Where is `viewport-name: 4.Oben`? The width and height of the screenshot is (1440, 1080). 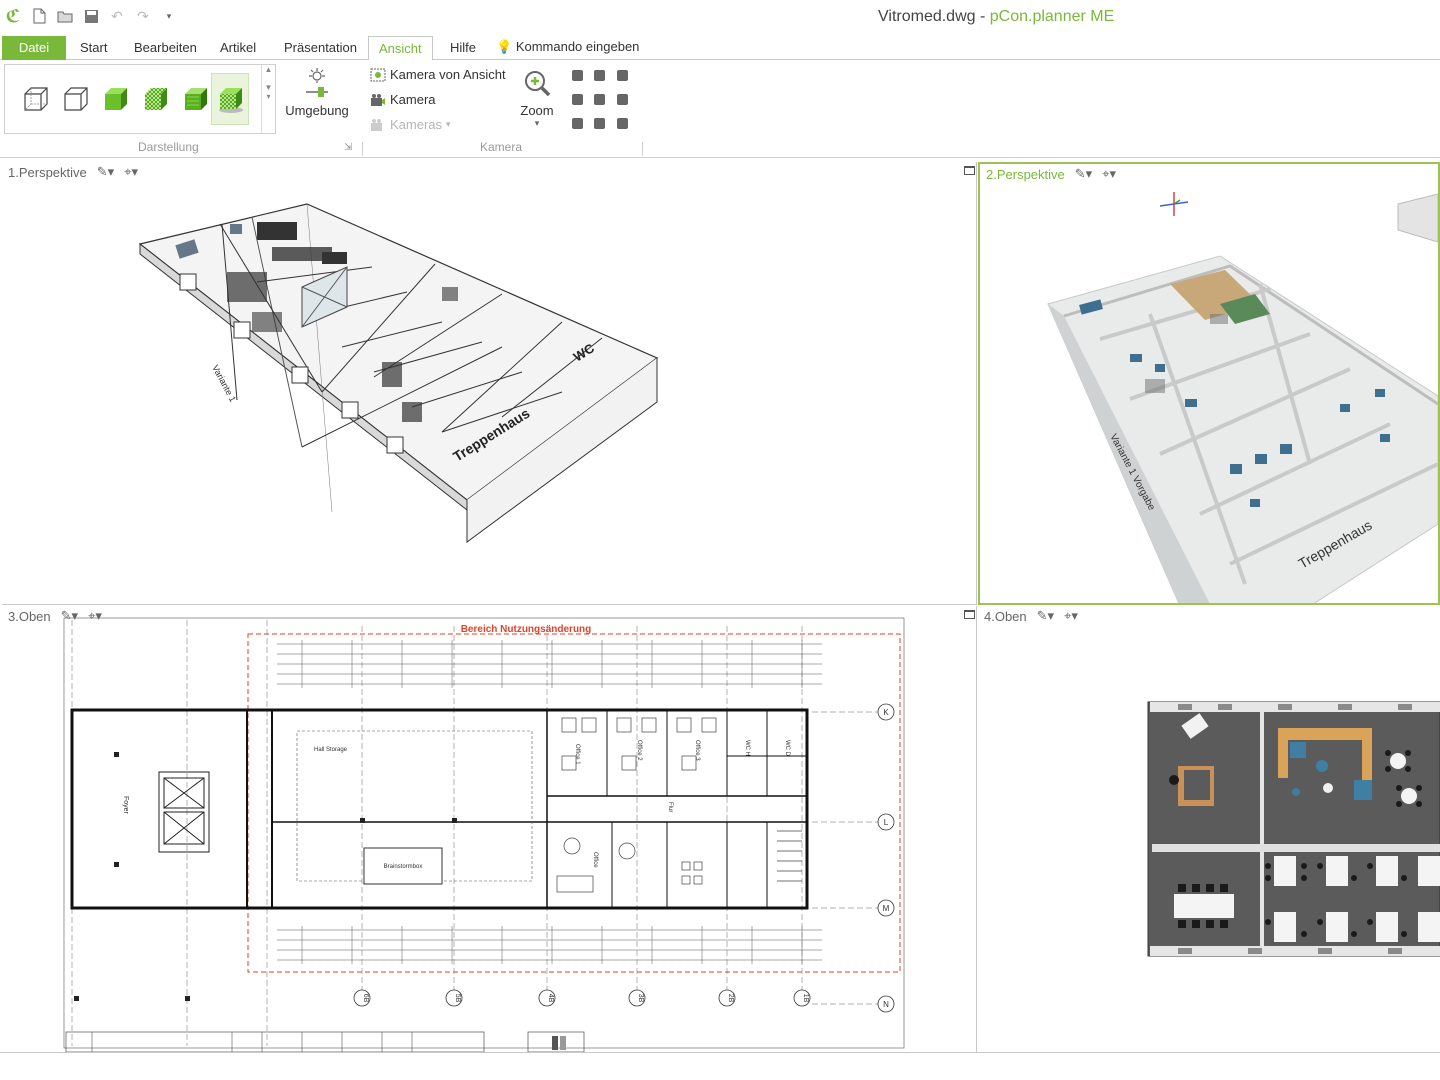 viewport-name: 4.Oben is located at coordinates (1005, 616).